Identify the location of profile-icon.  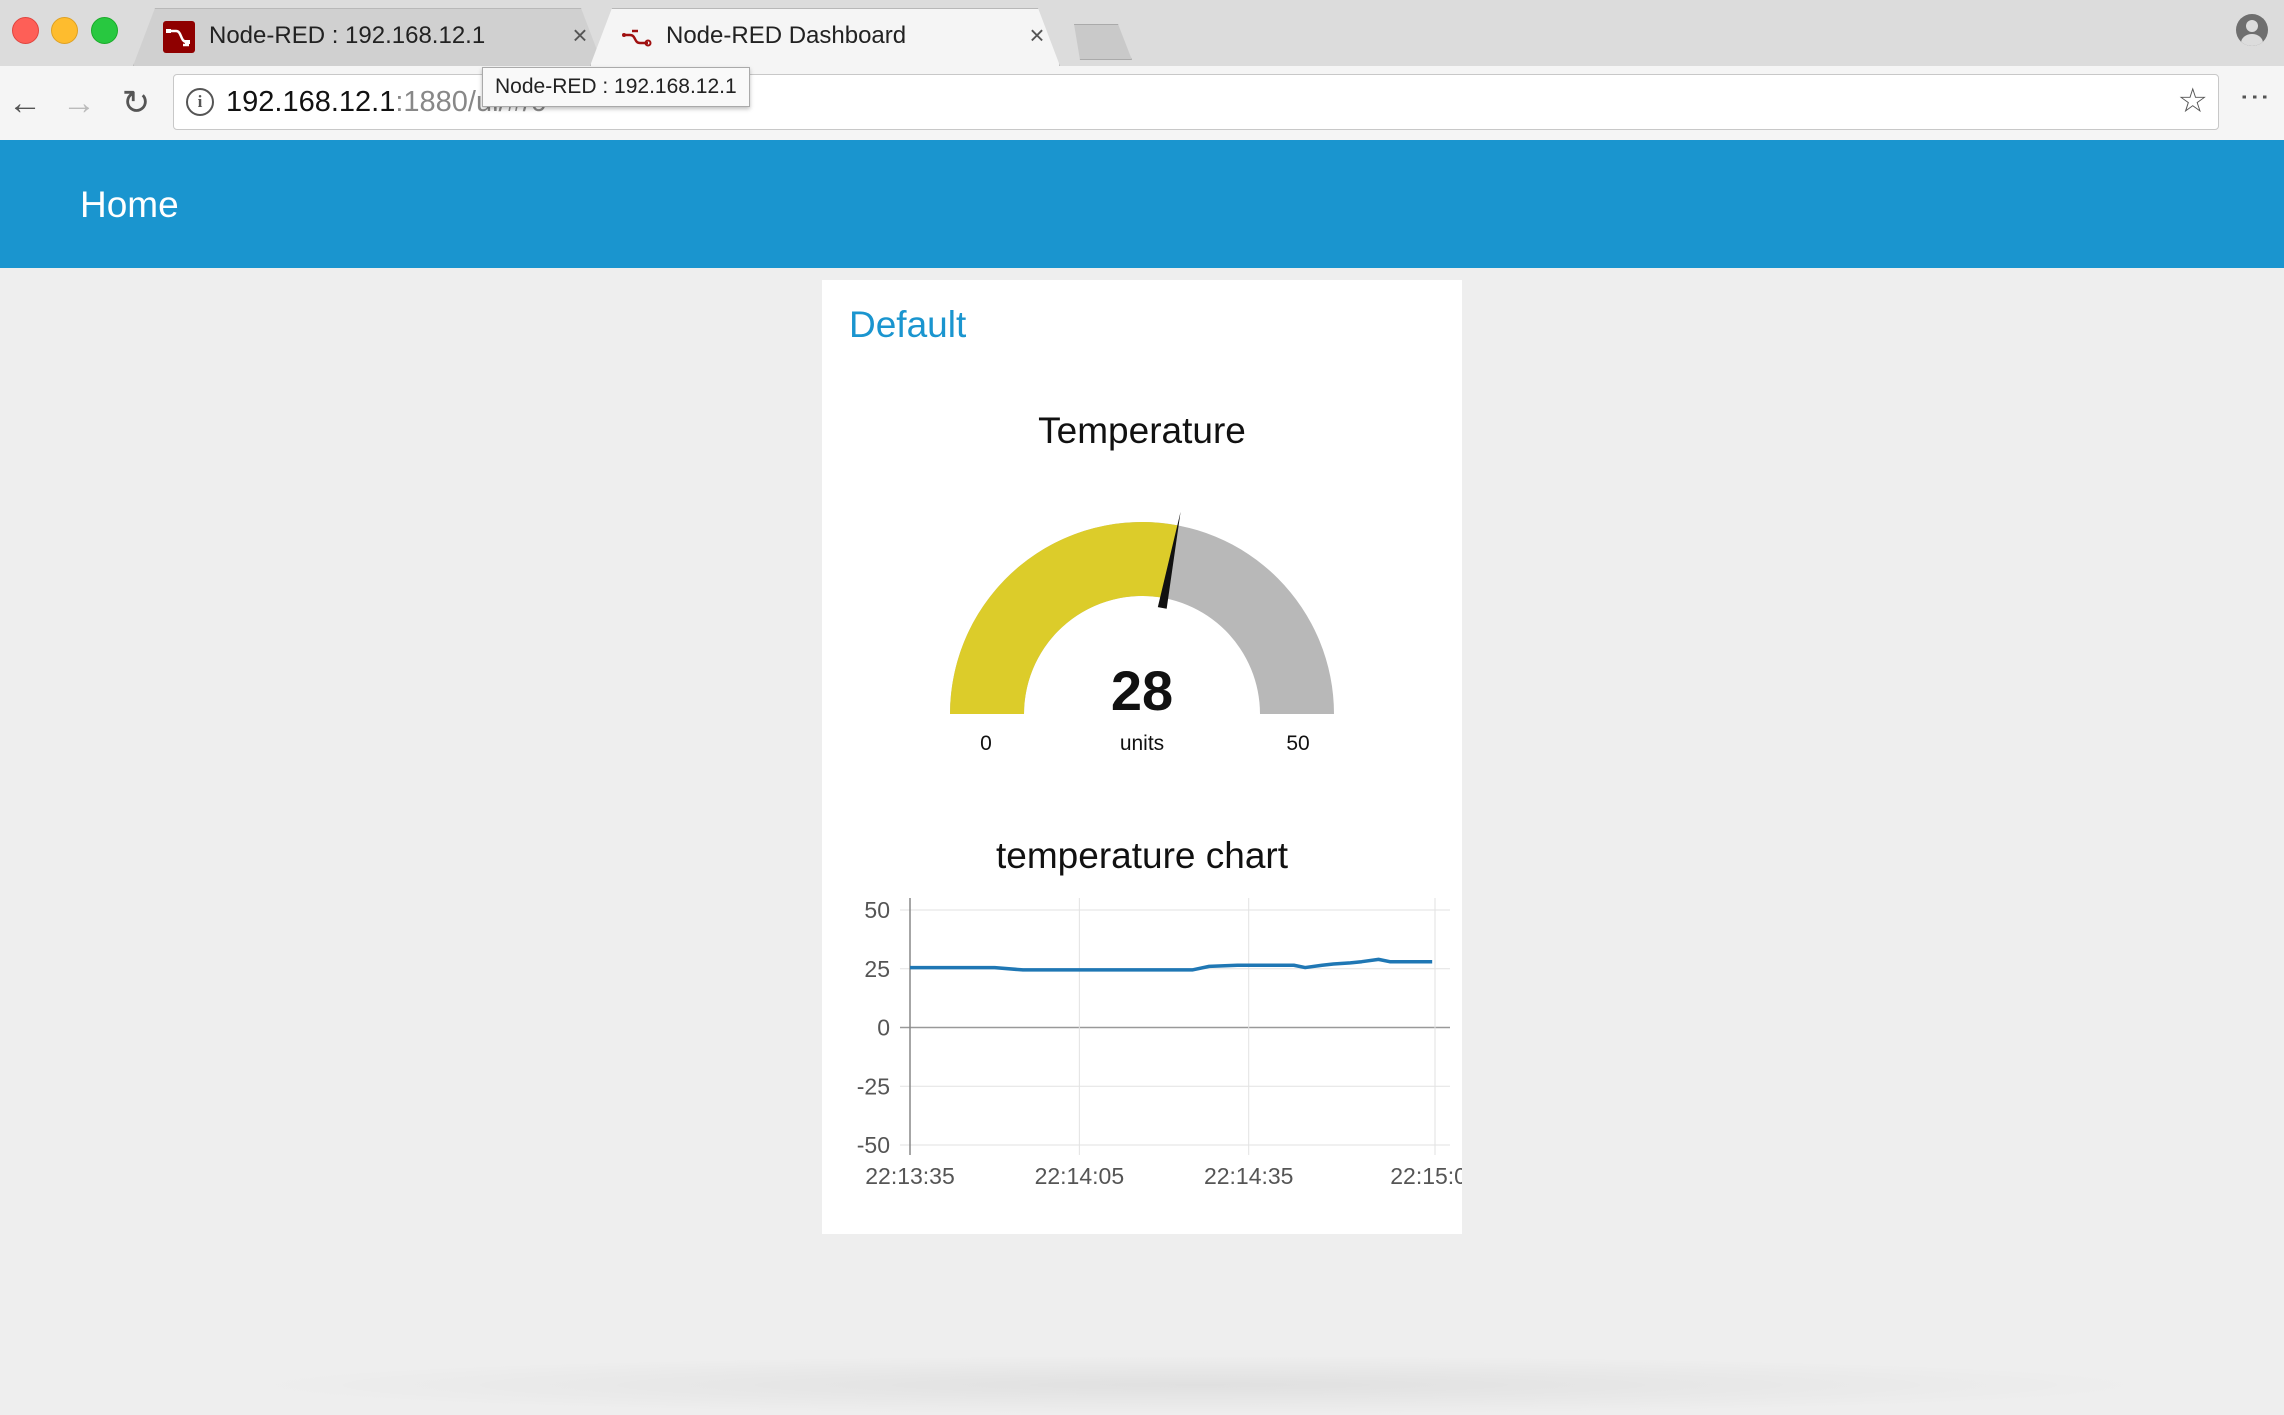
(2252, 30).